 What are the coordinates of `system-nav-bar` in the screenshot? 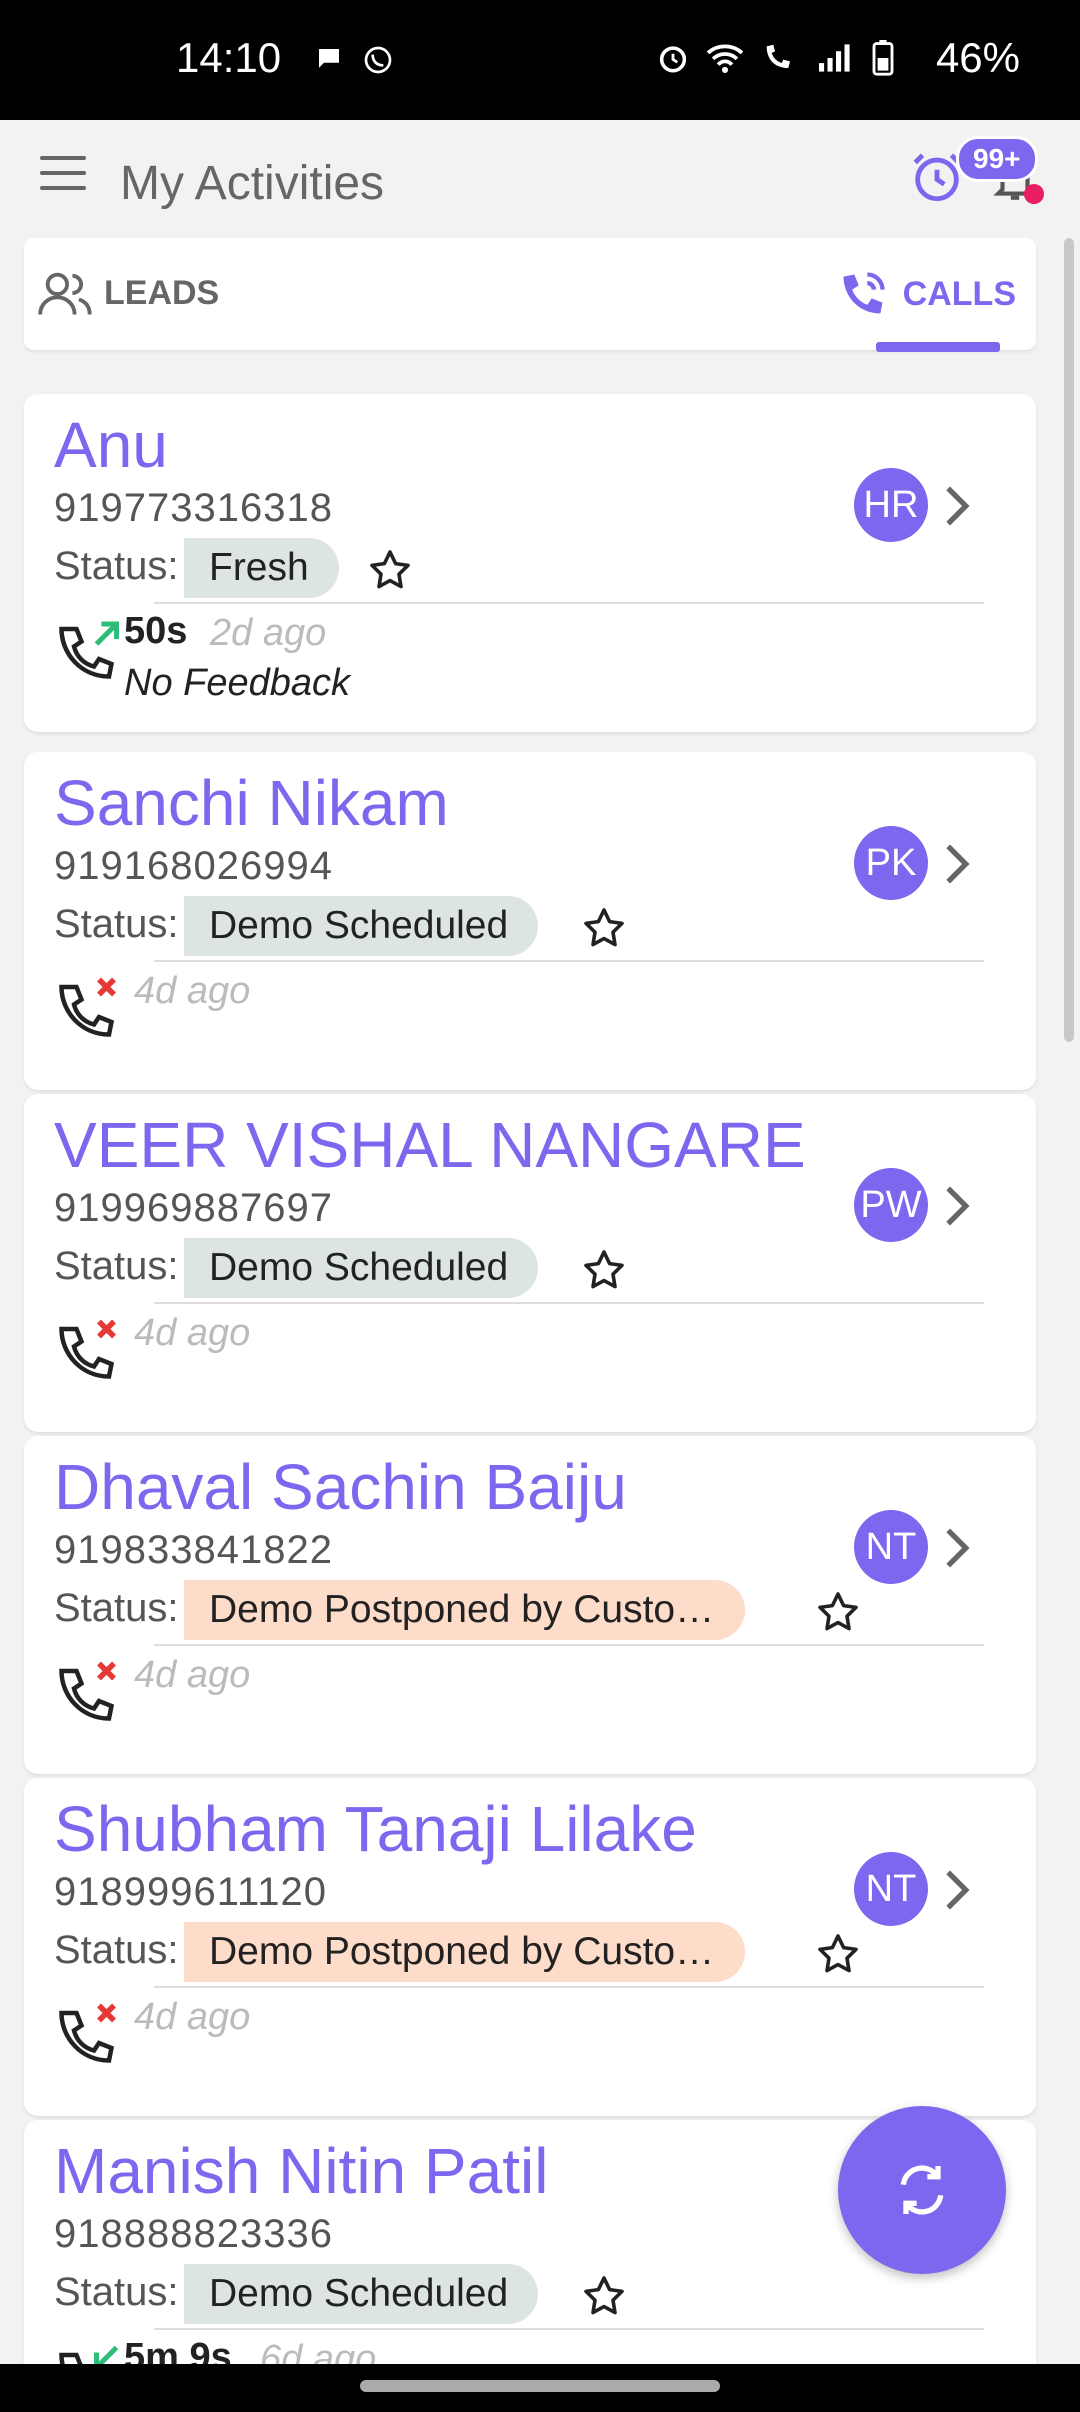 It's located at (540, 2388).